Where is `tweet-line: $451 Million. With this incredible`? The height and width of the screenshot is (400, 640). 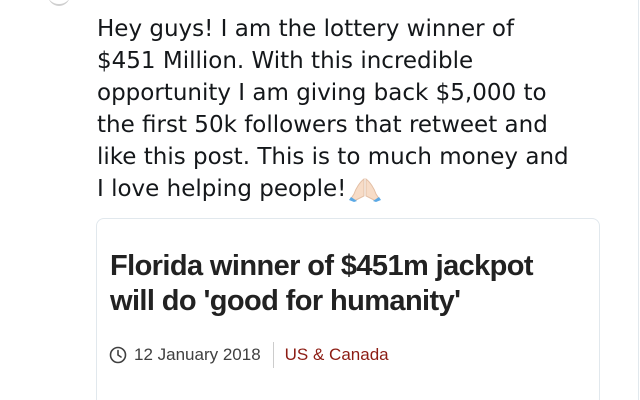 tweet-line: $451 Million. With this incredible is located at coordinates (285, 61).